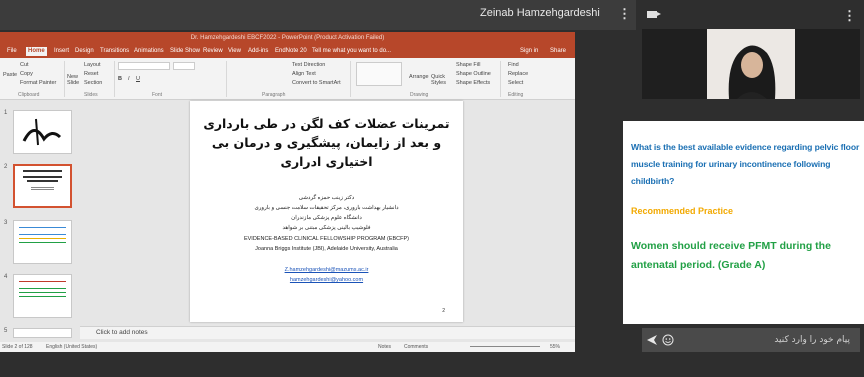 The image size is (864, 377). Describe the element at coordinates (258, 51) in the screenshot. I see `tab-addins: Add-ins` at that location.